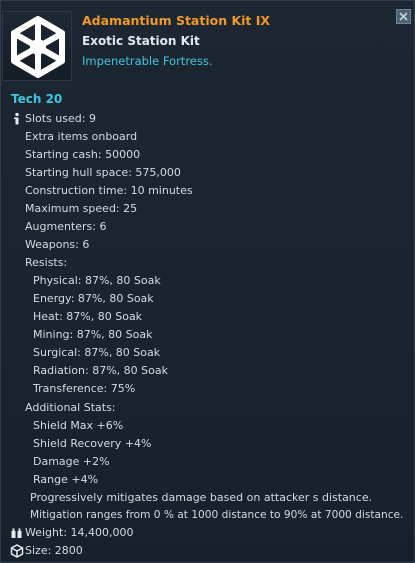 This screenshot has width=415, height=563. What do you see at coordinates (60, 118) in the screenshot?
I see `stat-slots-used: Slots used: 9` at bounding box center [60, 118].